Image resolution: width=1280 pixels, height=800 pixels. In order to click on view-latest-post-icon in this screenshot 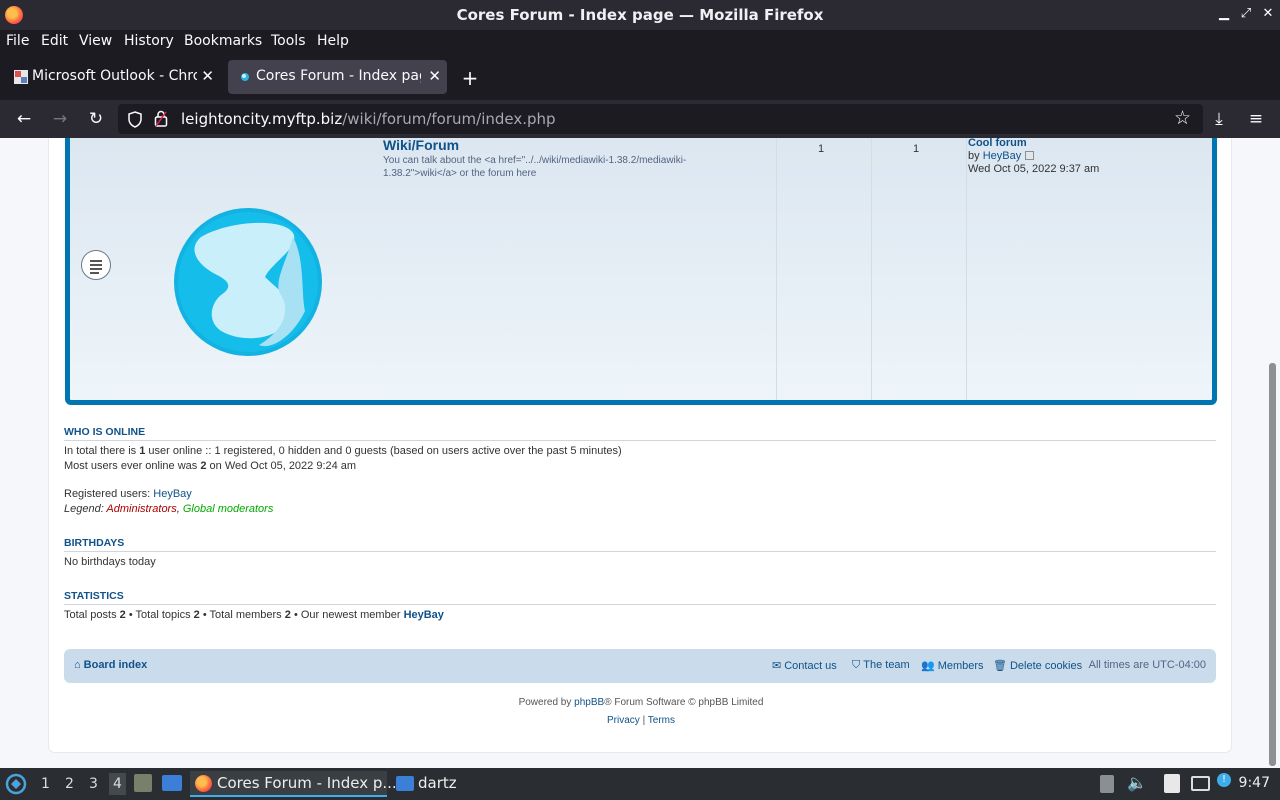, I will do `click(1030, 155)`.